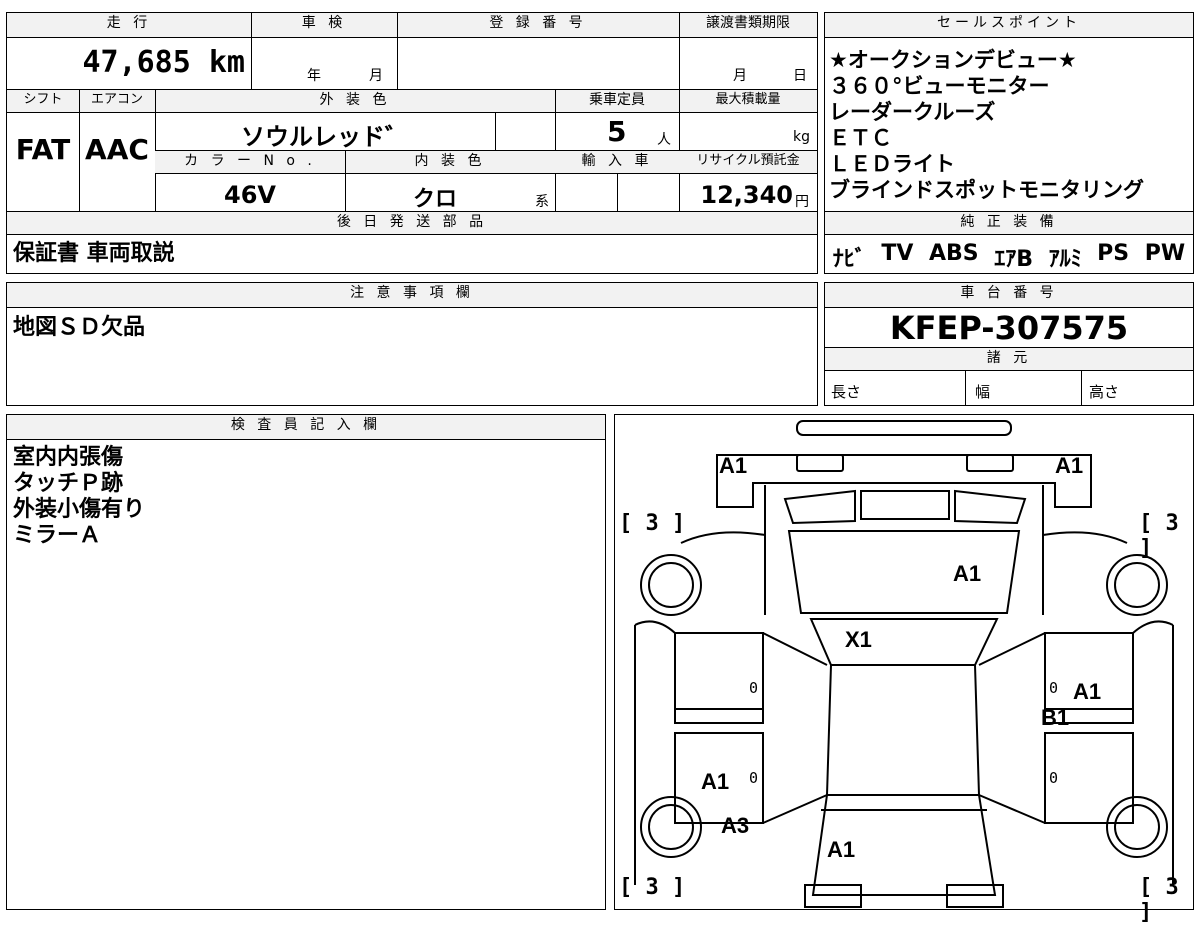  What do you see at coordinates (986, 190) in the screenshot?
I see `sales-item: ブラインドスポットモニタリング` at bounding box center [986, 190].